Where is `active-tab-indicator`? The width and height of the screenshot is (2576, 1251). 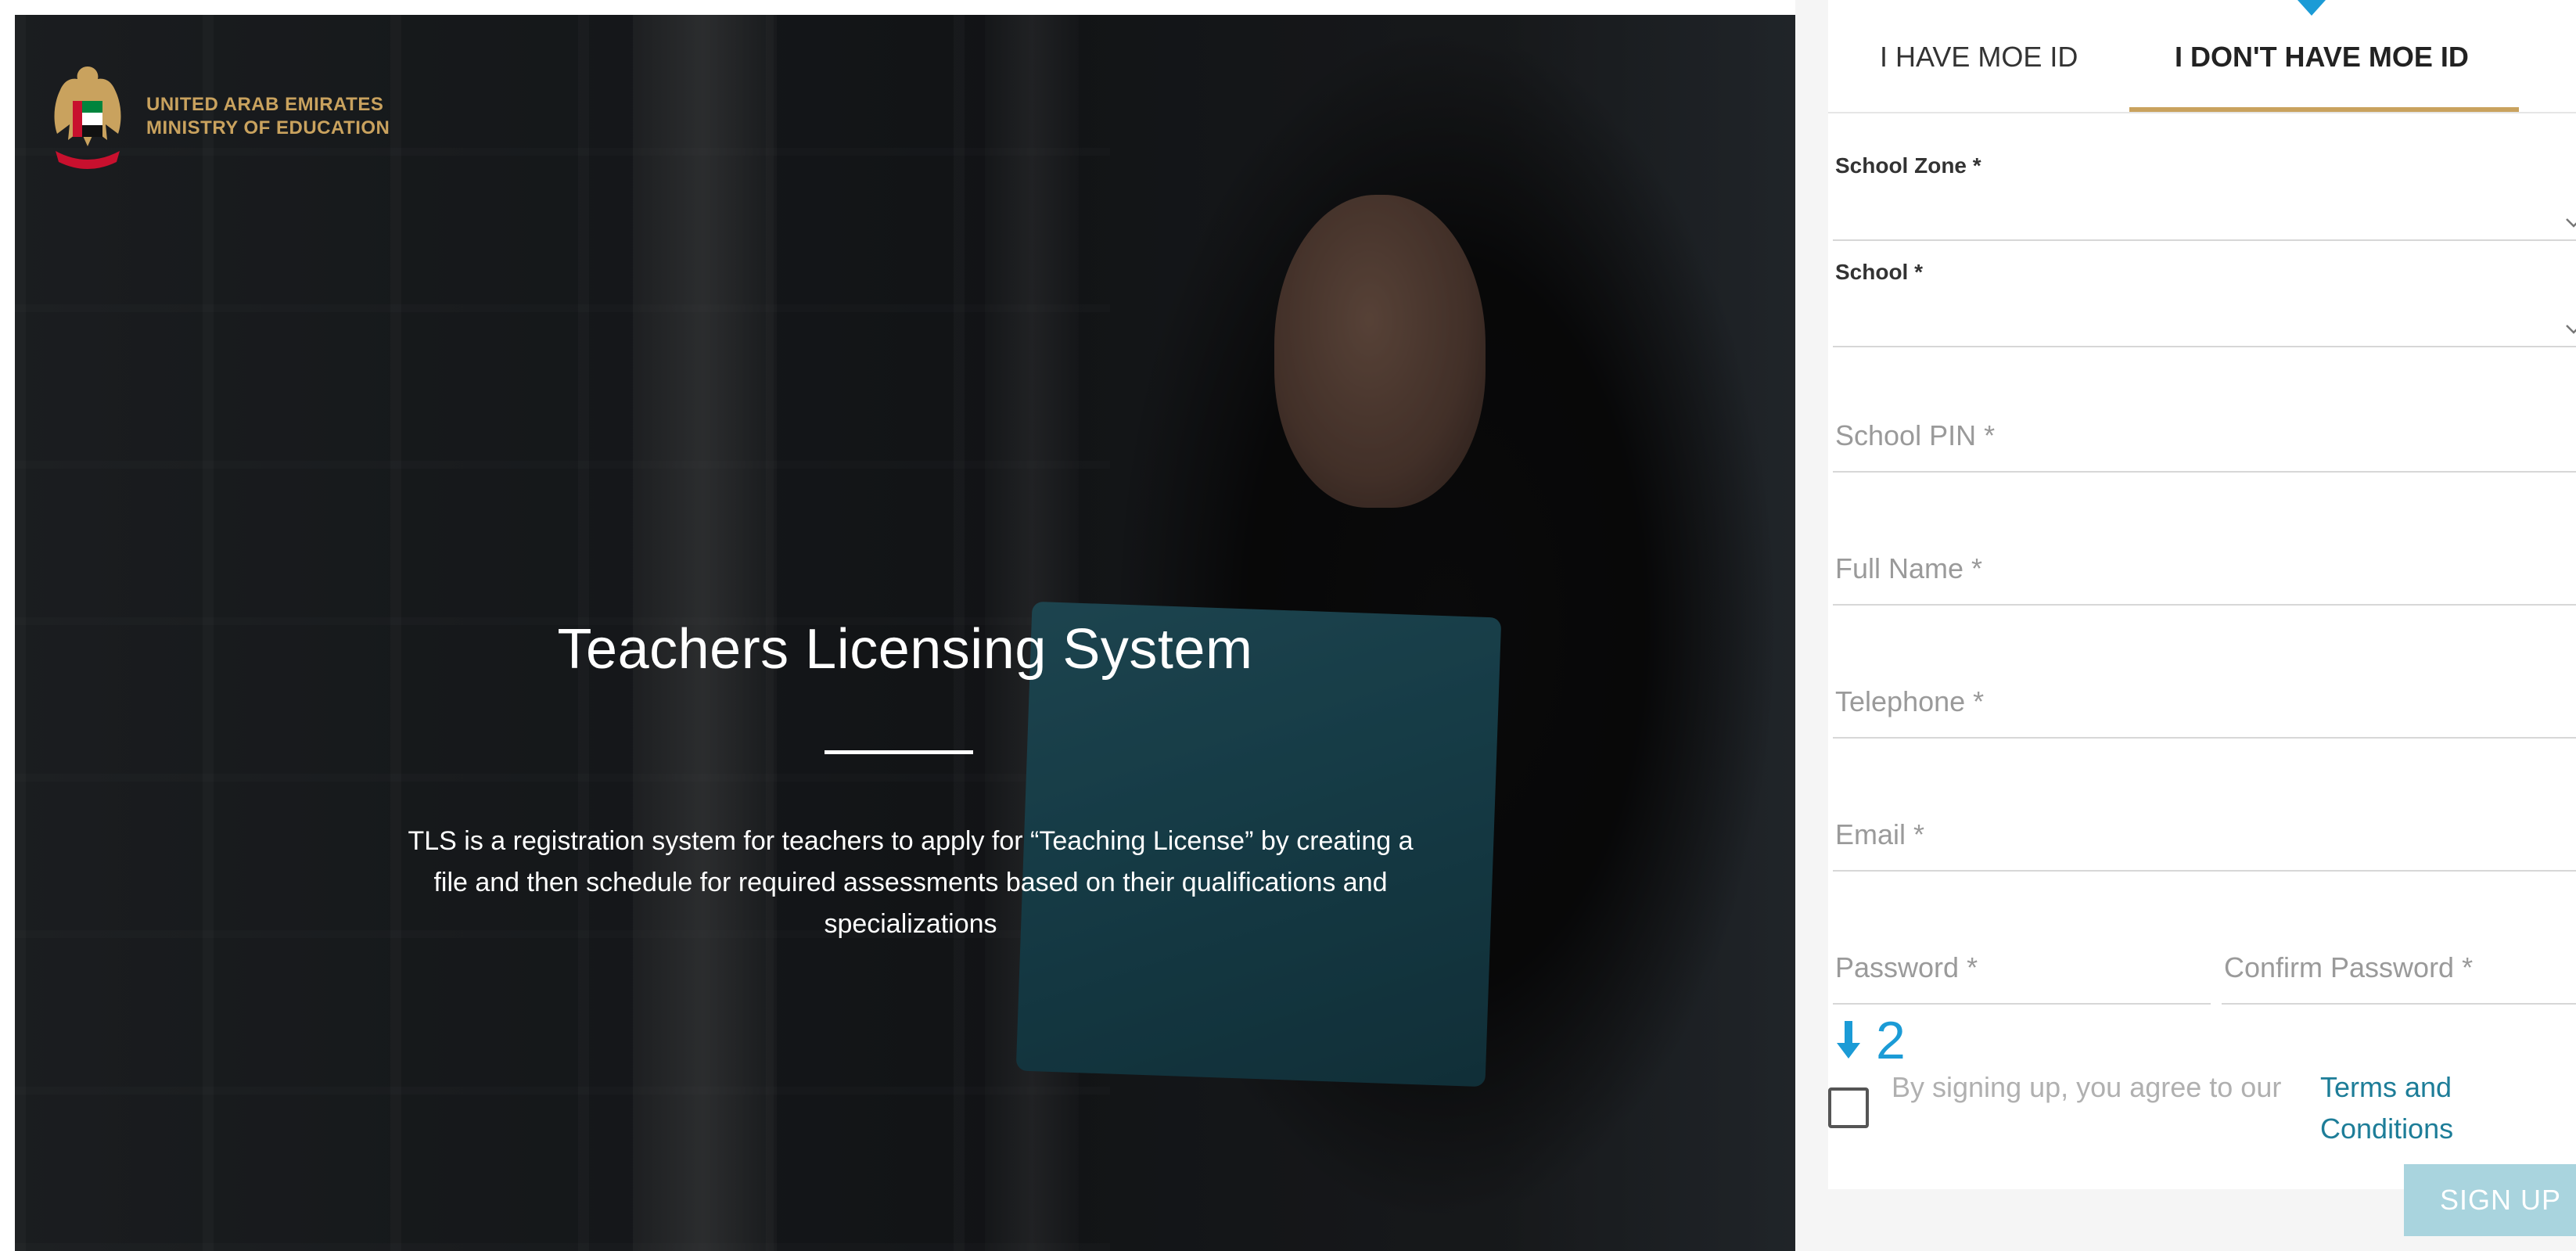
active-tab-indicator is located at coordinates (2324, 109).